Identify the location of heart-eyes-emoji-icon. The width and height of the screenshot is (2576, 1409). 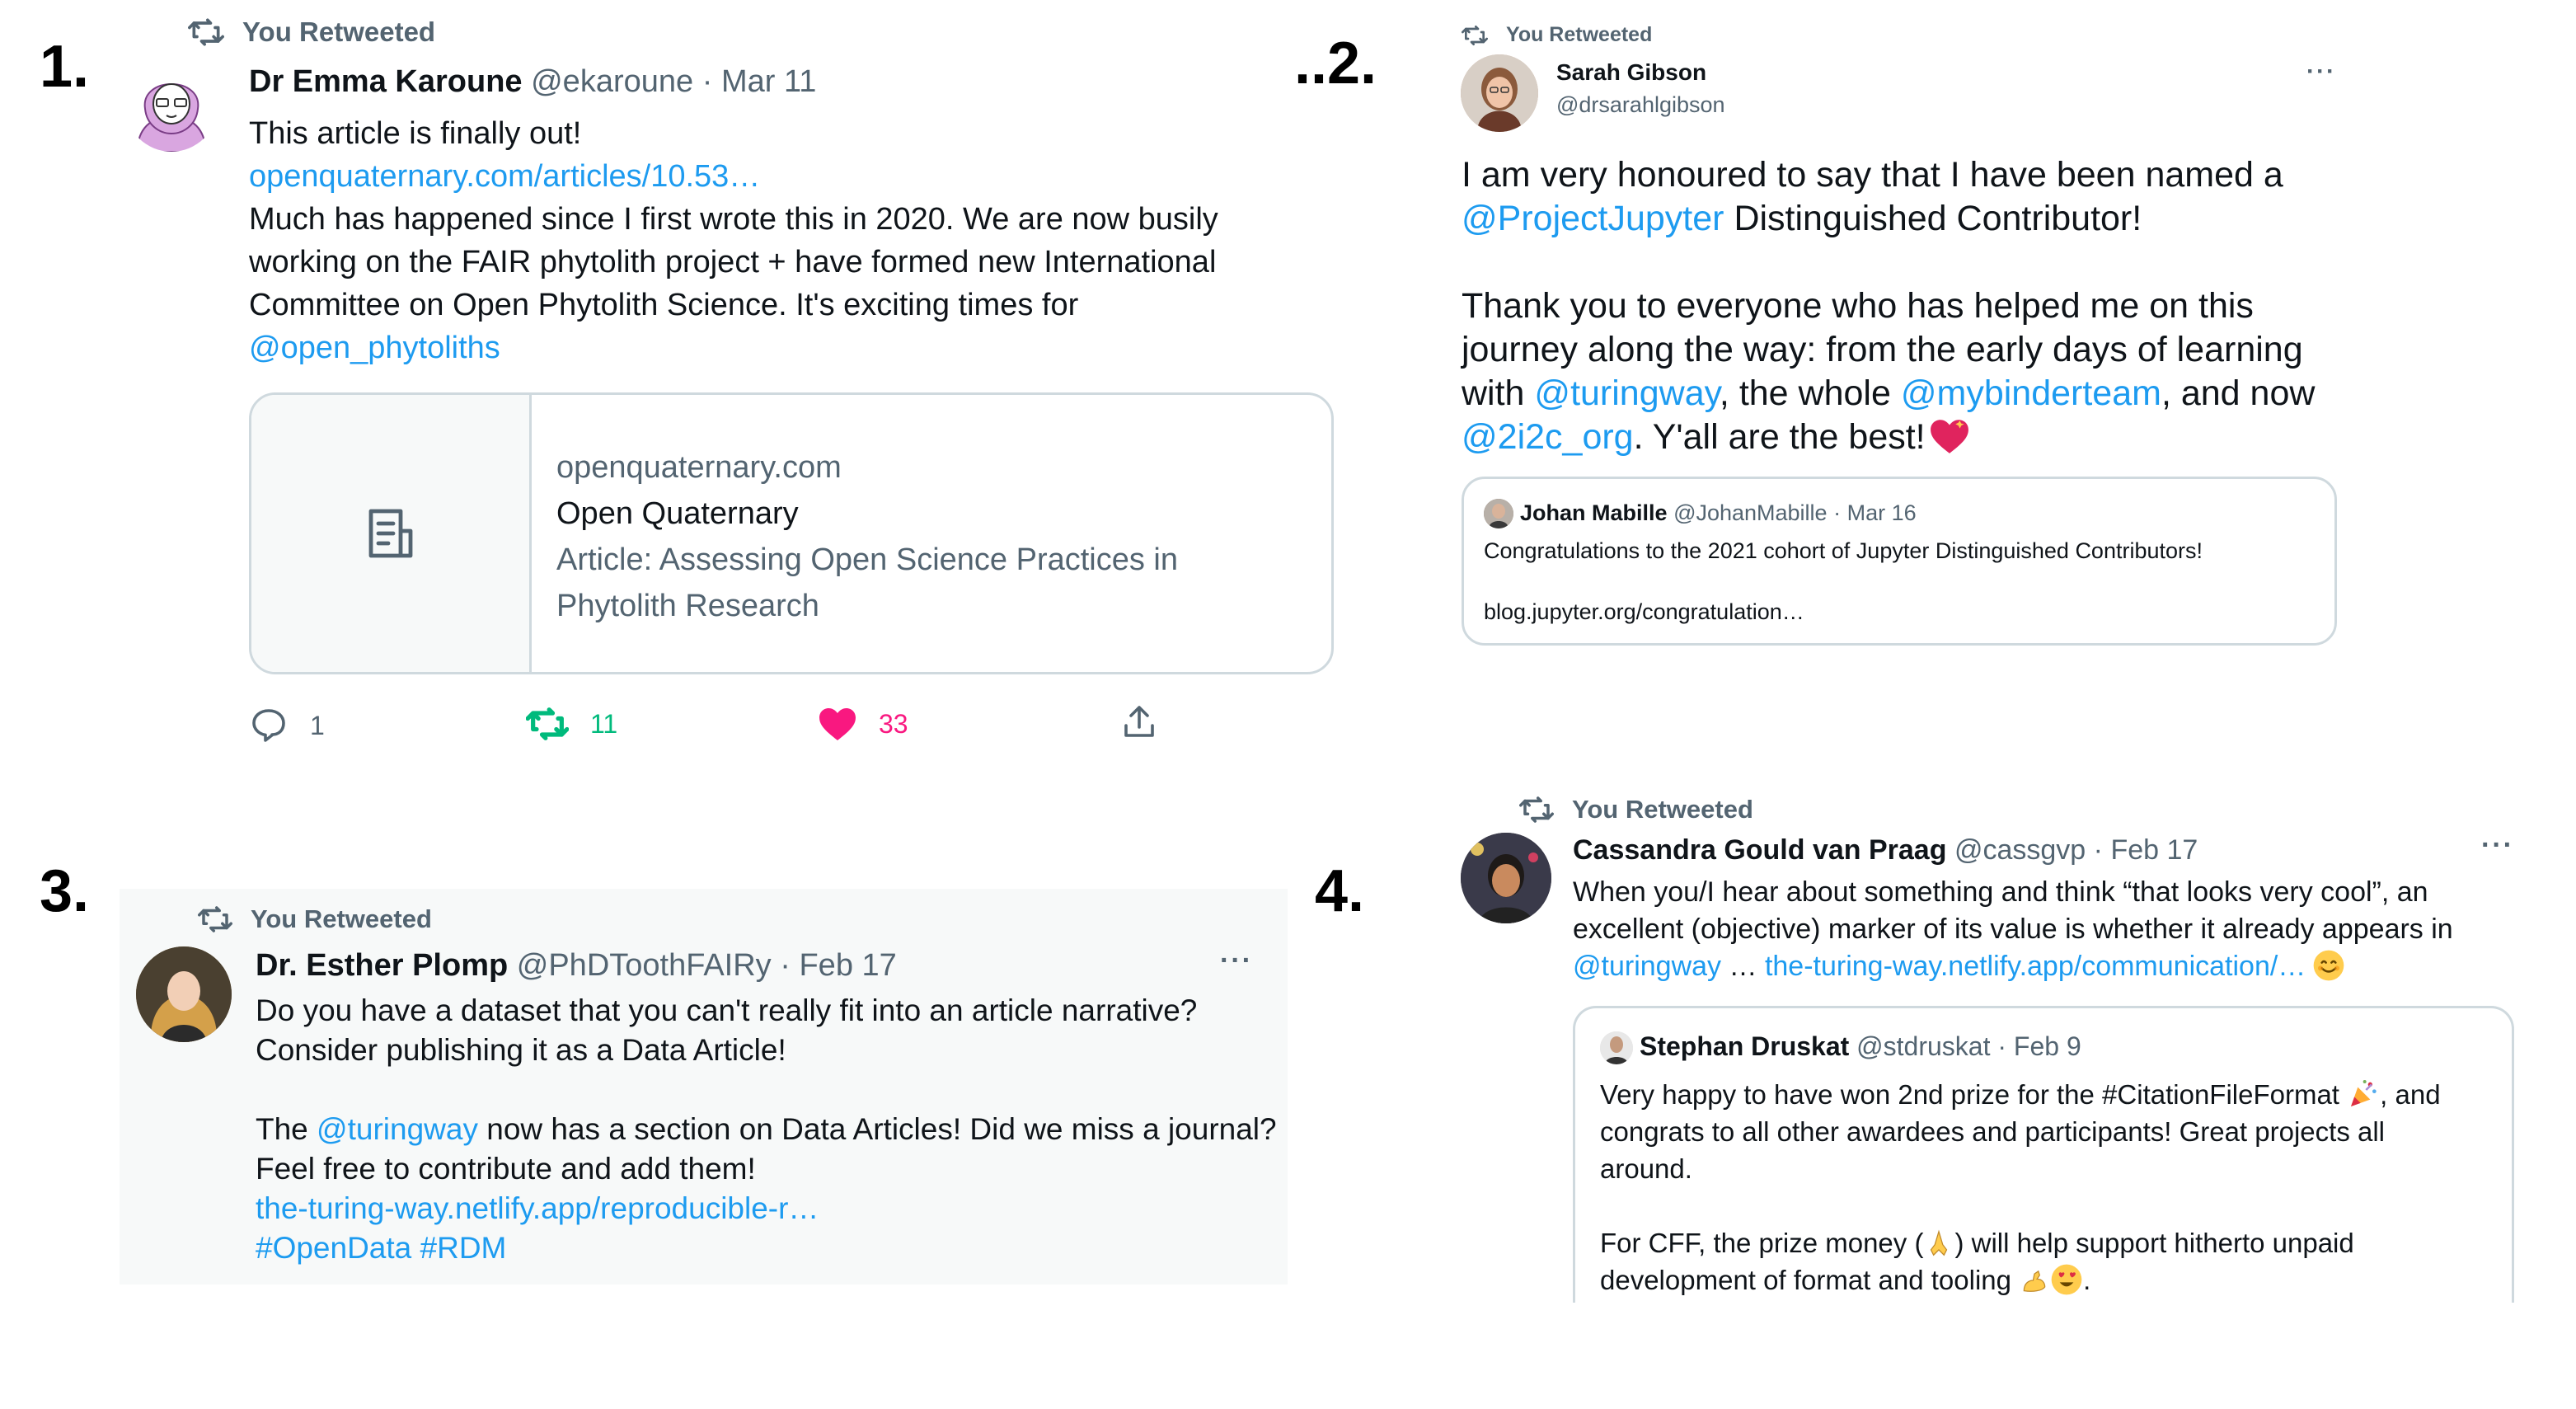
(2066, 1279).